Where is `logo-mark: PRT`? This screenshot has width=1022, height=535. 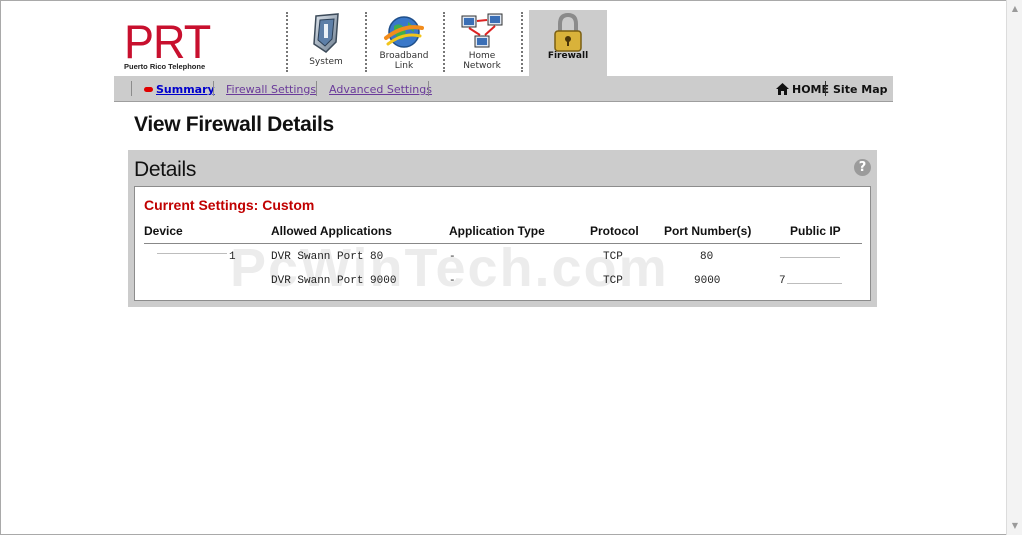
logo-mark: PRT is located at coordinates (167, 41).